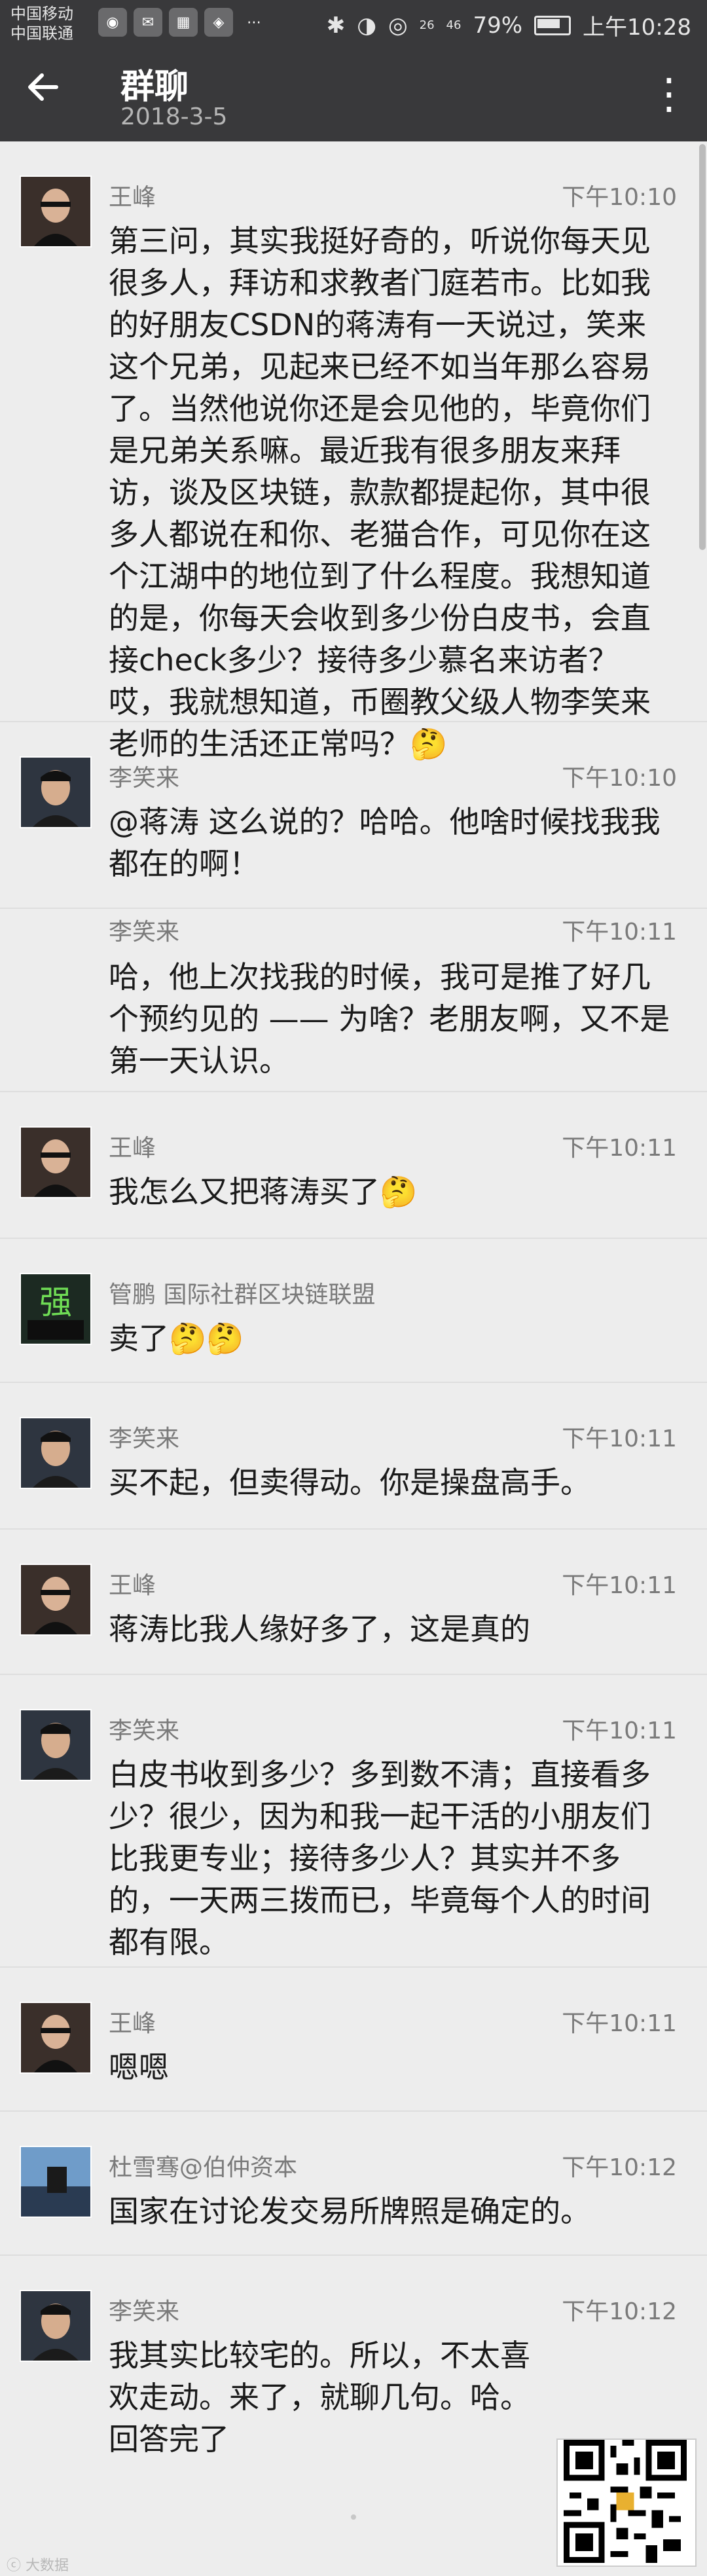  Describe the element at coordinates (319, 2397) in the screenshot. I see `message-text: 我其实比较宅的。所以，不太喜欢走动。来了，就聊几句。哈。回答完了` at that location.